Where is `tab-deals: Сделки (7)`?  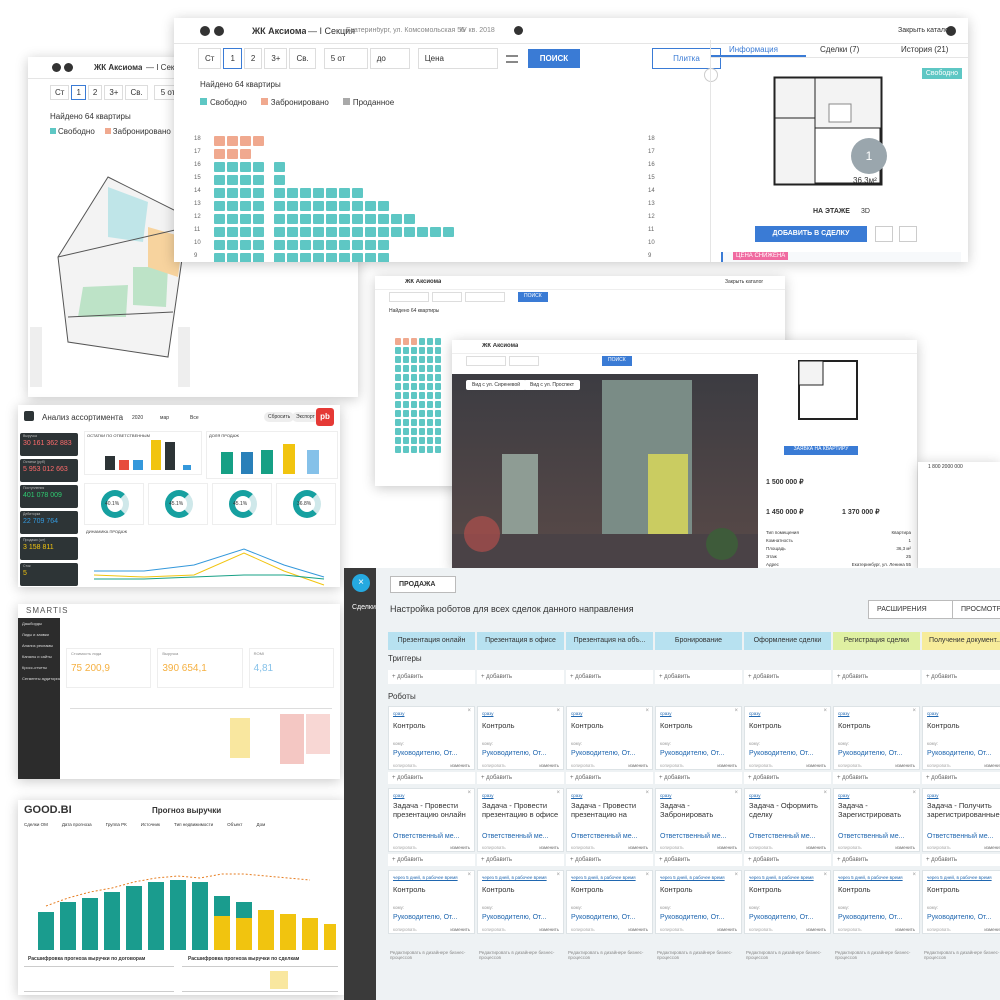
tab-deals: Сделки (7) is located at coordinates (849, 48).